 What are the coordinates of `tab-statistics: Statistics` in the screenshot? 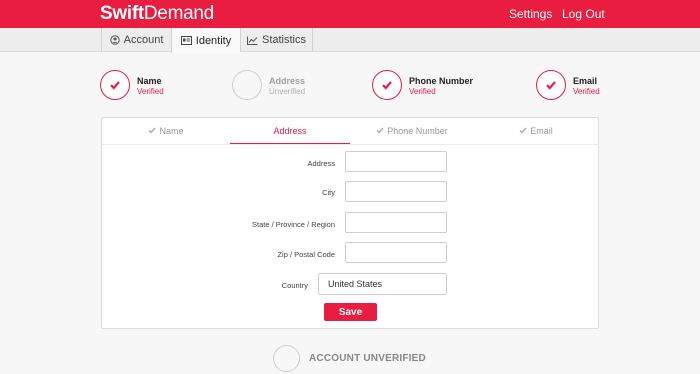 It's located at (276, 40).